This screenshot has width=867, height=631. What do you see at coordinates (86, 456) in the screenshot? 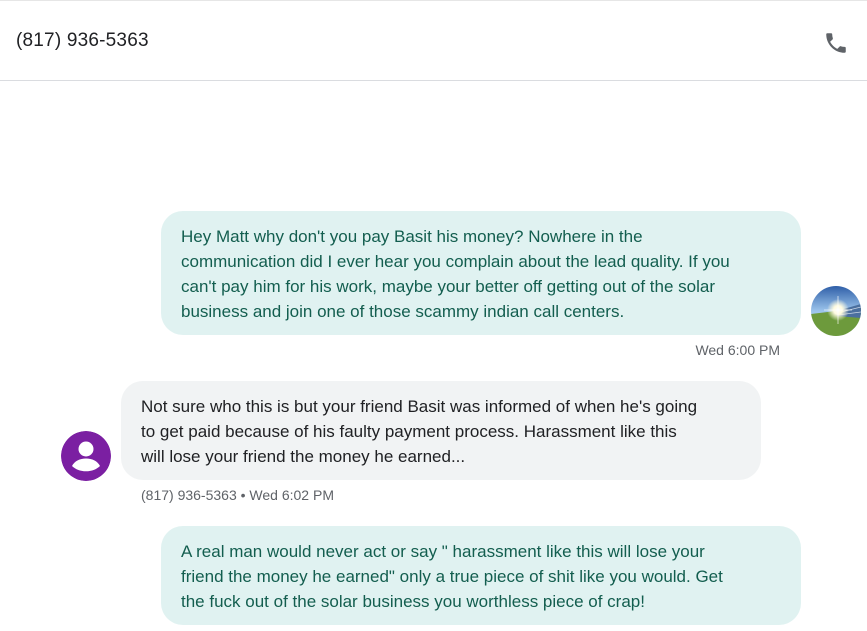
I see `person-icon` at bounding box center [86, 456].